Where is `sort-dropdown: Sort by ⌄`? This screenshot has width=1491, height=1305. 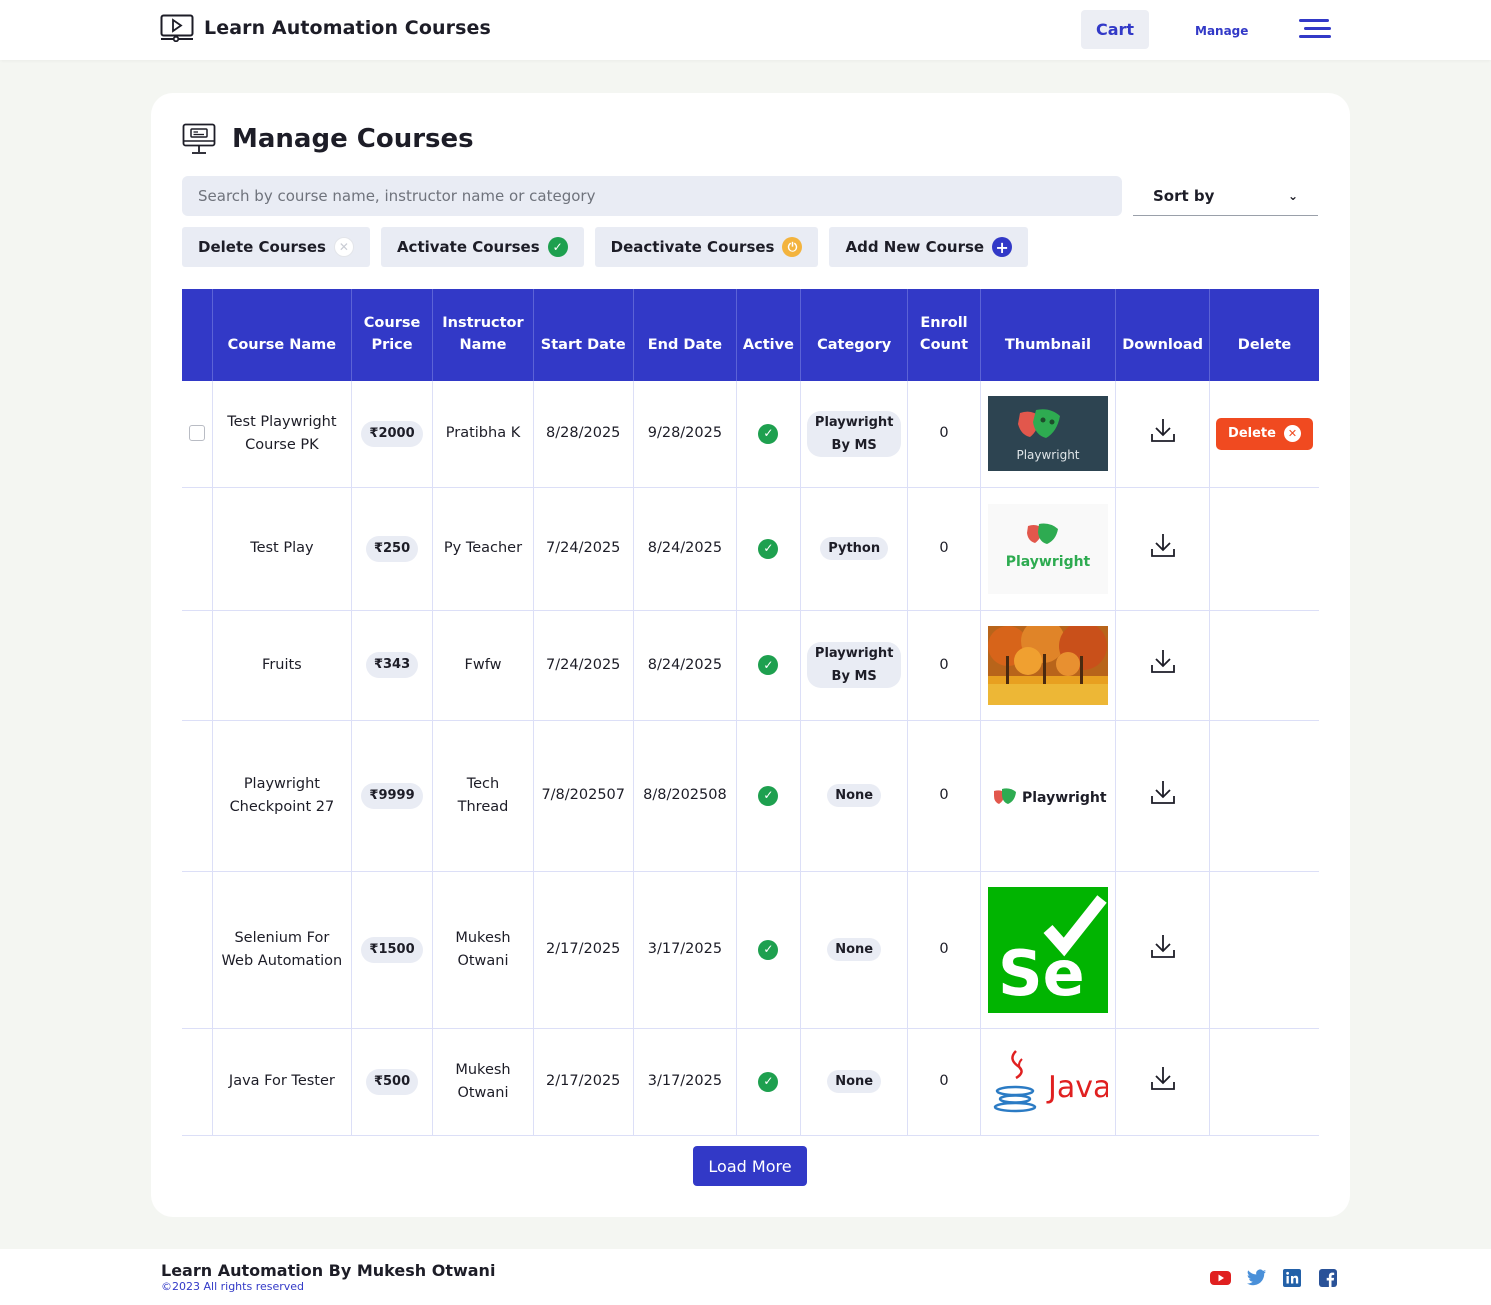
sort-dropdown: Sort by ⌄ is located at coordinates (1225, 196).